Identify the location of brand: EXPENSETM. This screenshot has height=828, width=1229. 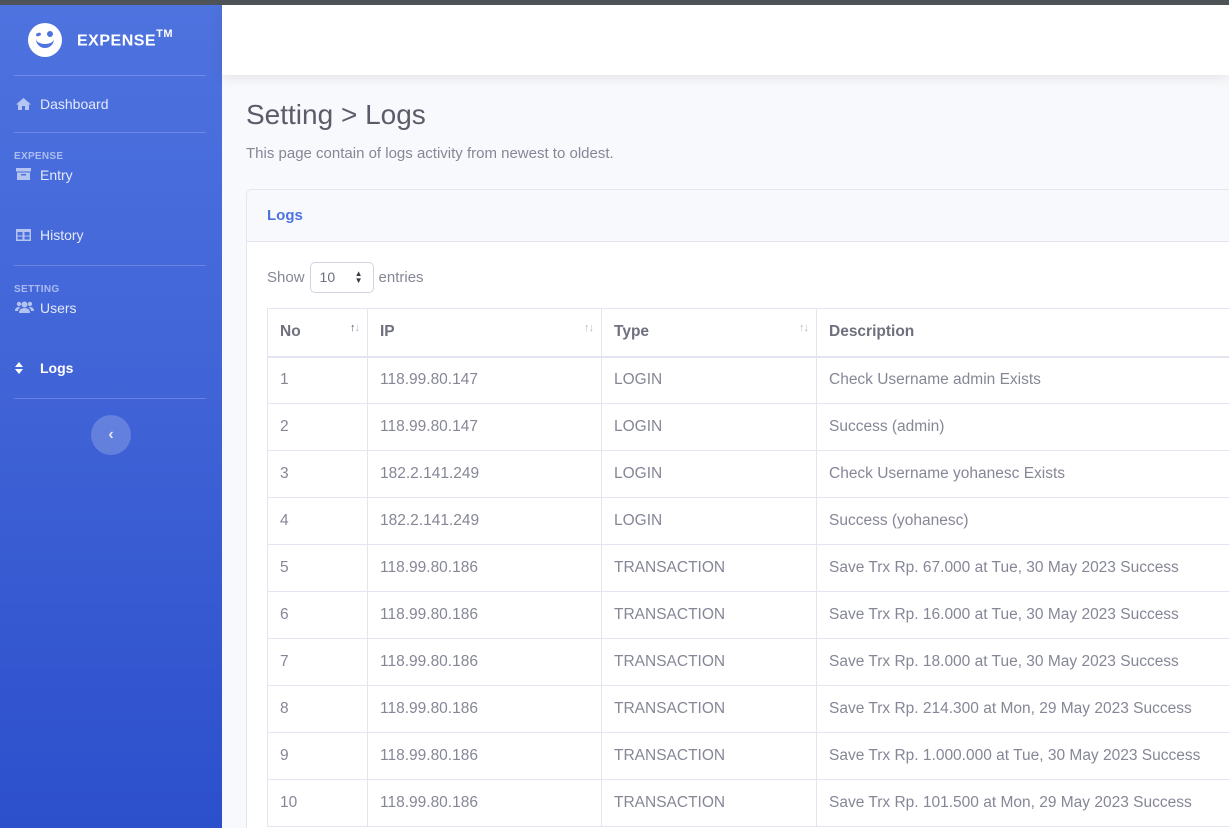
(111, 40).